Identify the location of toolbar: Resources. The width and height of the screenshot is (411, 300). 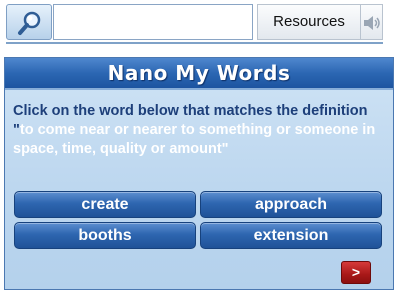
(194, 22).